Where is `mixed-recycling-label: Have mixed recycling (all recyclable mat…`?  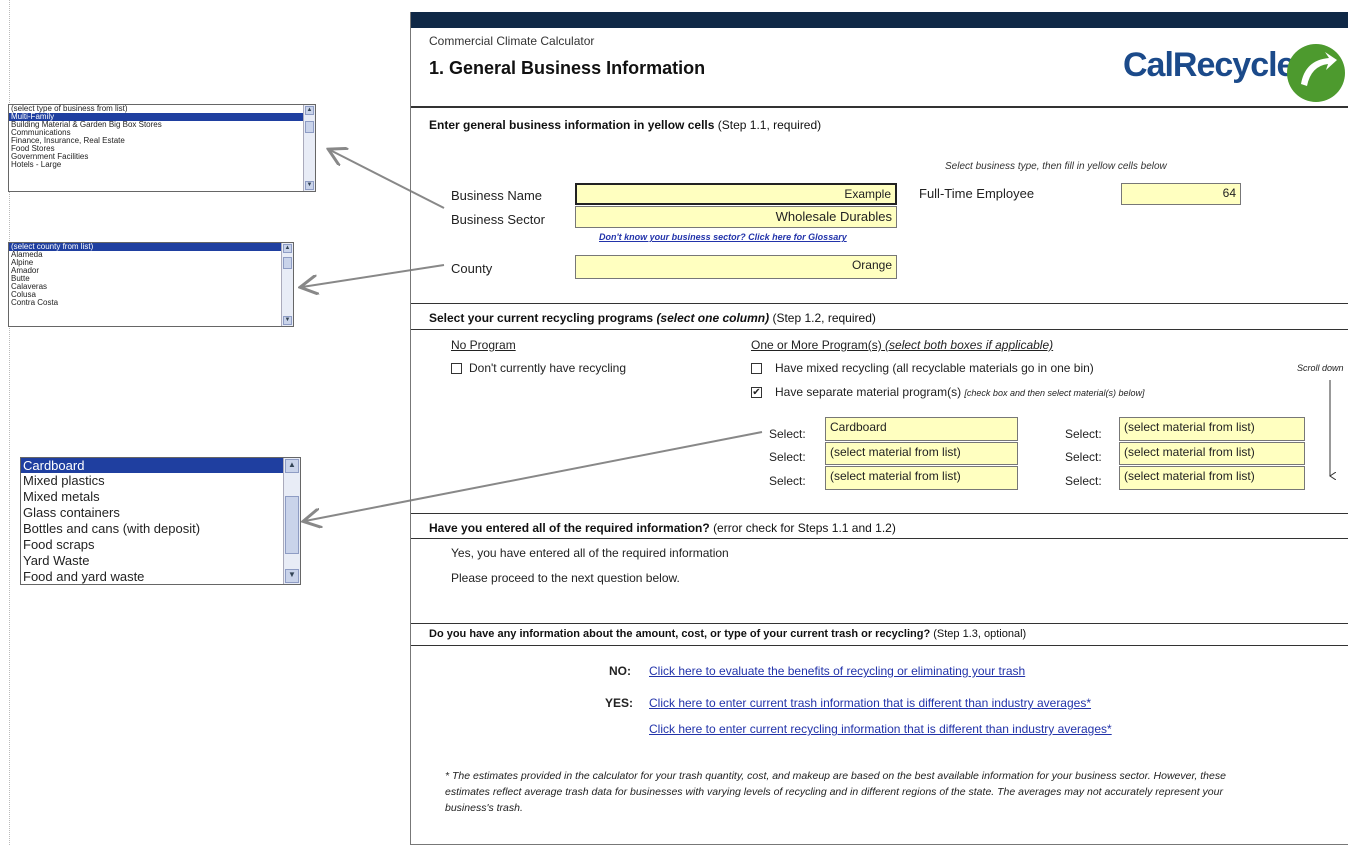 mixed-recycling-label: Have mixed recycling (all recyclable mat… is located at coordinates (934, 368).